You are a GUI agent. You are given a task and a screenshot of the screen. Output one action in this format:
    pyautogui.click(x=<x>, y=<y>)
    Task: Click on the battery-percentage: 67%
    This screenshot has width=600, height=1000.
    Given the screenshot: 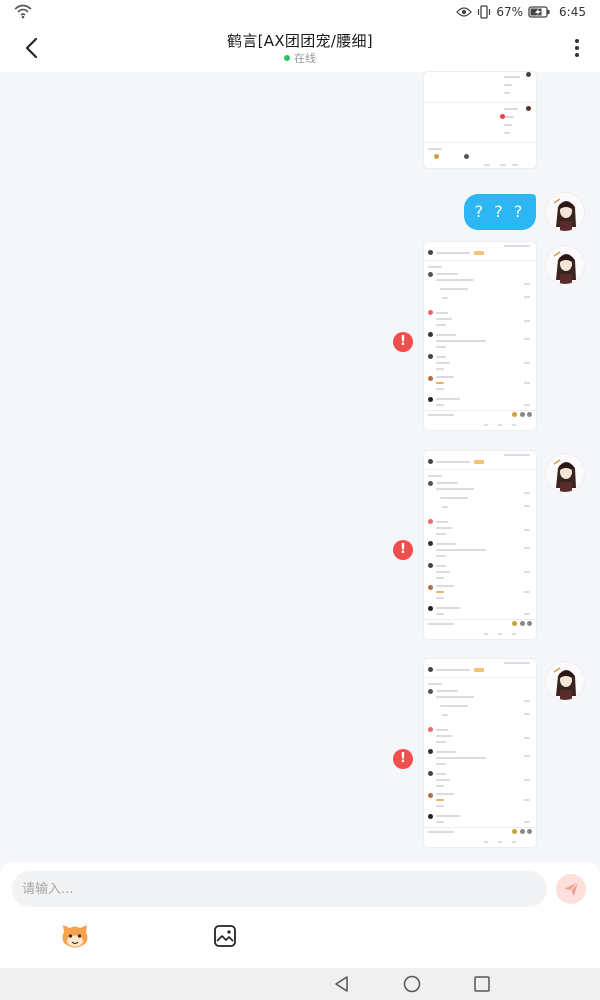 What is the action you would take?
    pyautogui.click(x=510, y=12)
    